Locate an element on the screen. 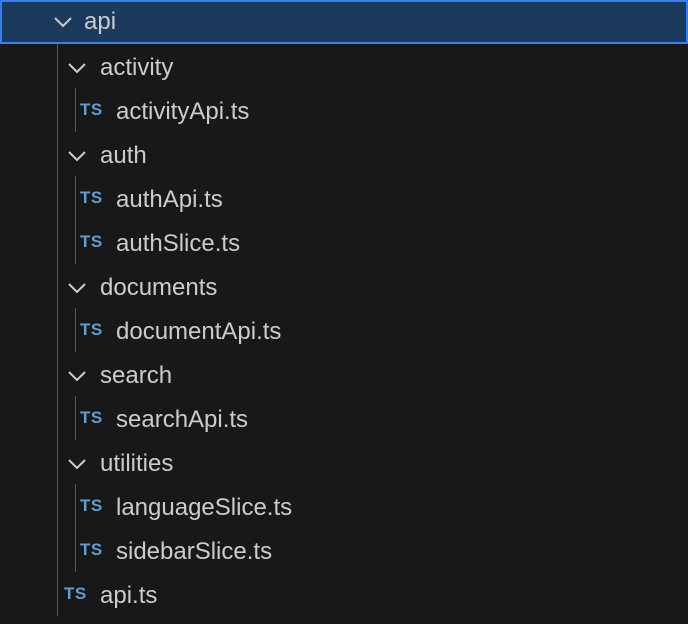  file-row-languageSlice: TS languageSlice.ts is located at coordinates (344, 508).